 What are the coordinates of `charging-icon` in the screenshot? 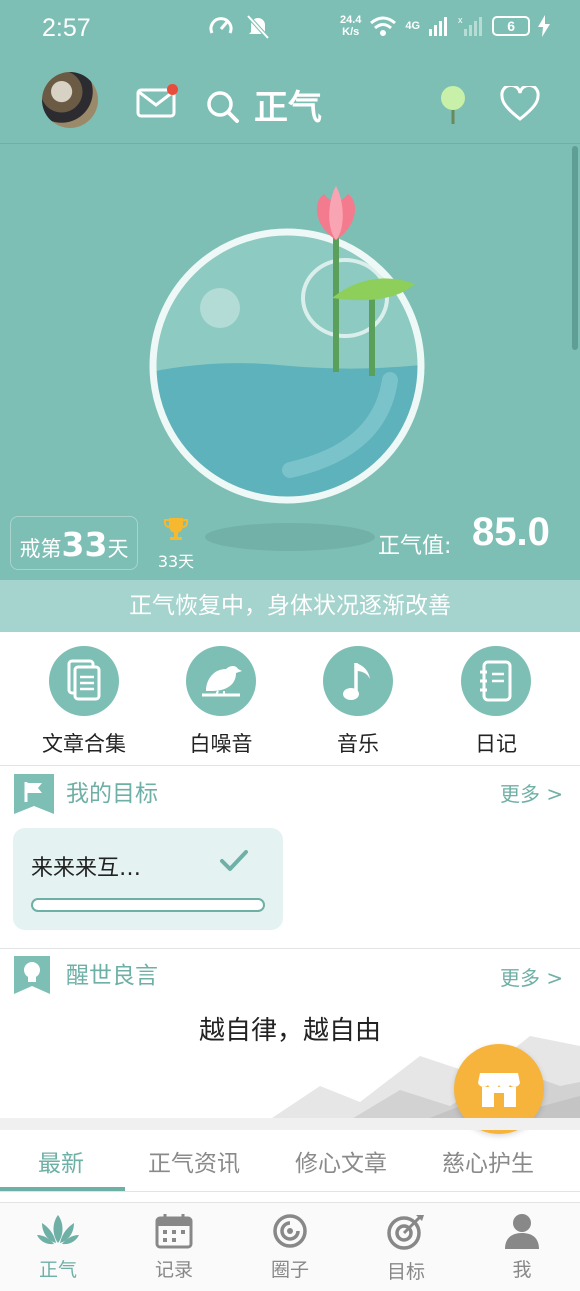 It's located at (544, 26).